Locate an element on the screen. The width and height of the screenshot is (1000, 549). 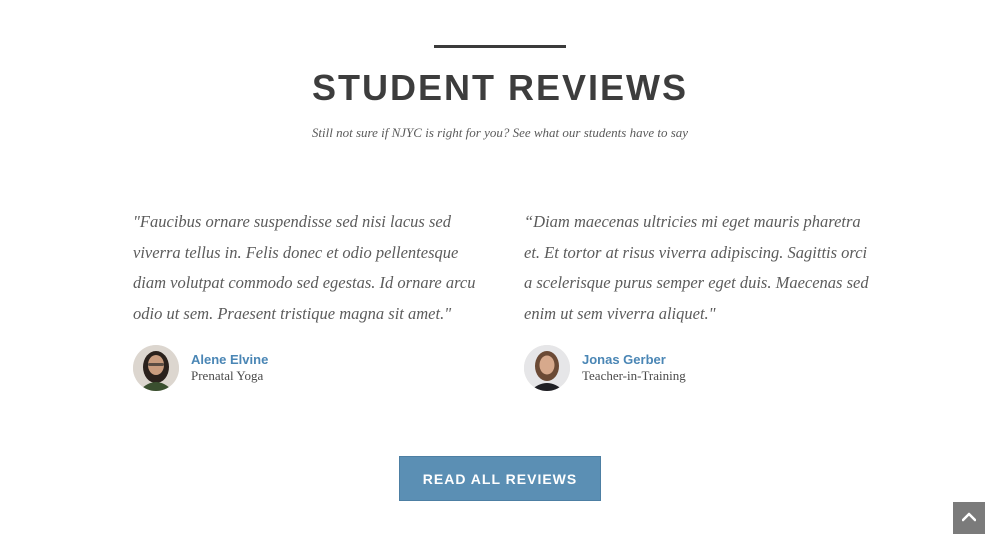
back-to-top-button is located at coordinates (969, 518).